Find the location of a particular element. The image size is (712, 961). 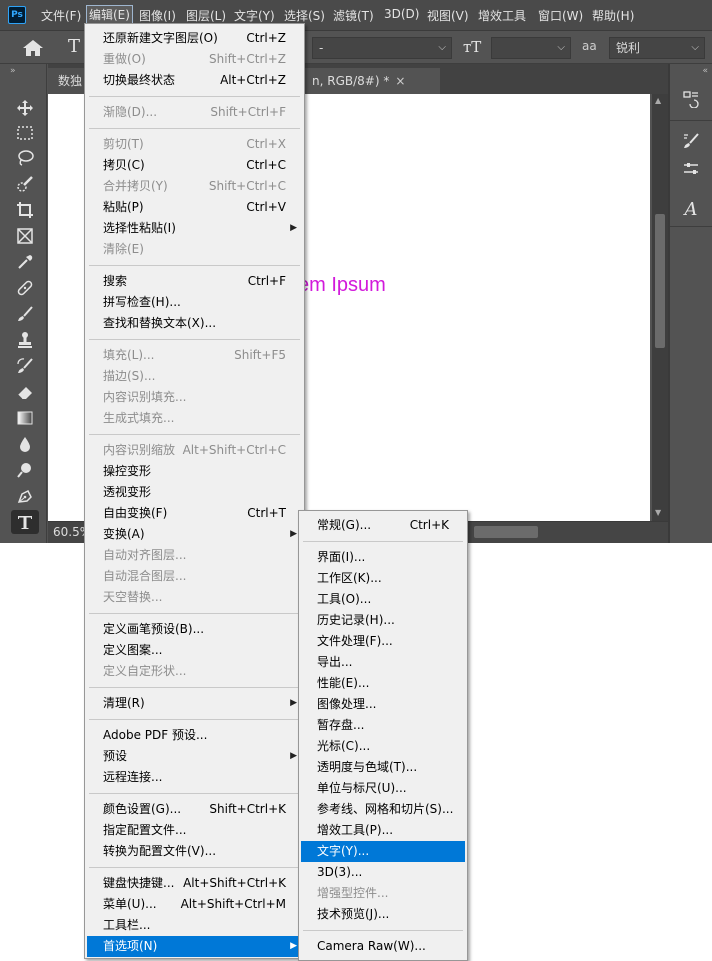

font-style-value: - is located at coordinates (321, 48).